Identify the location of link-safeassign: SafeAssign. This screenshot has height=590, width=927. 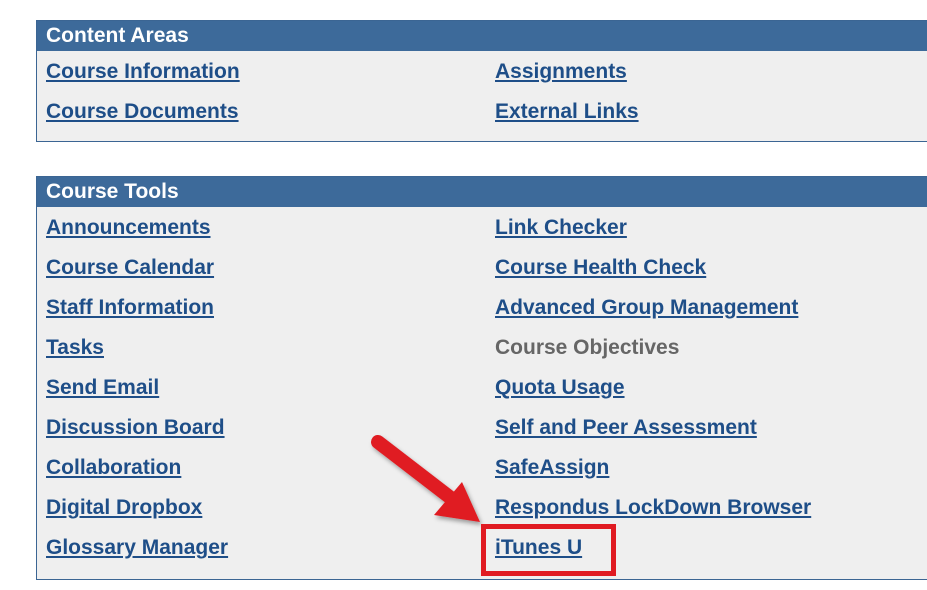
(552, 468).